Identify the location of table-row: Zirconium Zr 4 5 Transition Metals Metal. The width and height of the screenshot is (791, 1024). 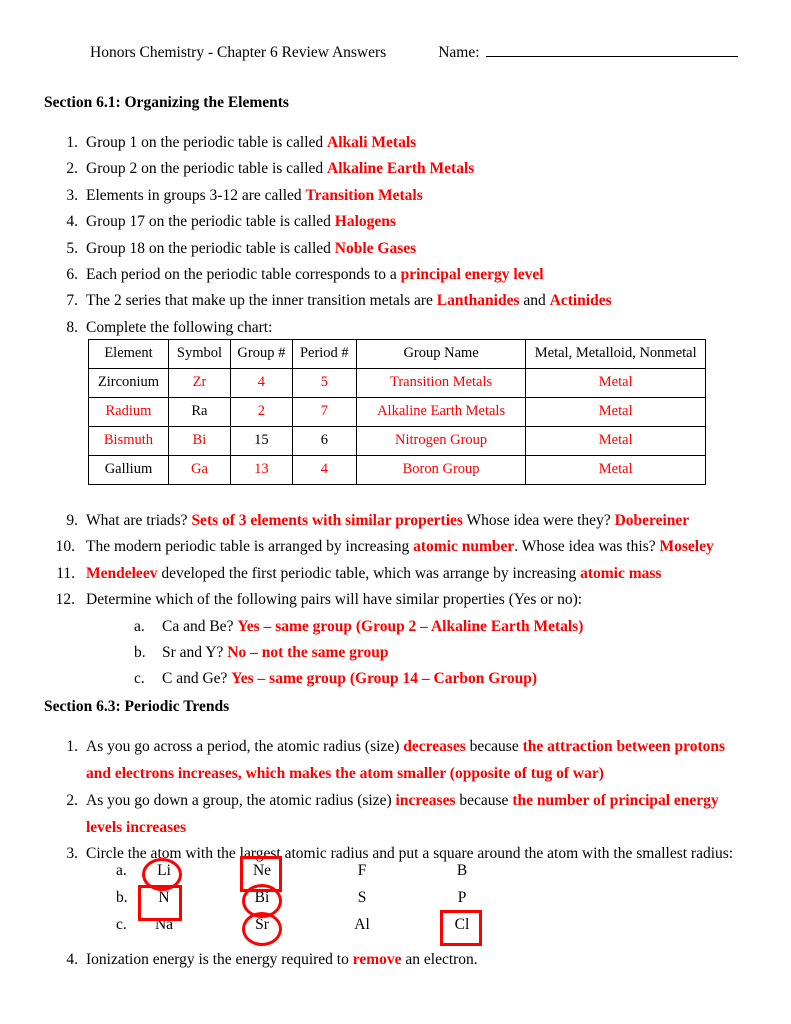
(397, 383).